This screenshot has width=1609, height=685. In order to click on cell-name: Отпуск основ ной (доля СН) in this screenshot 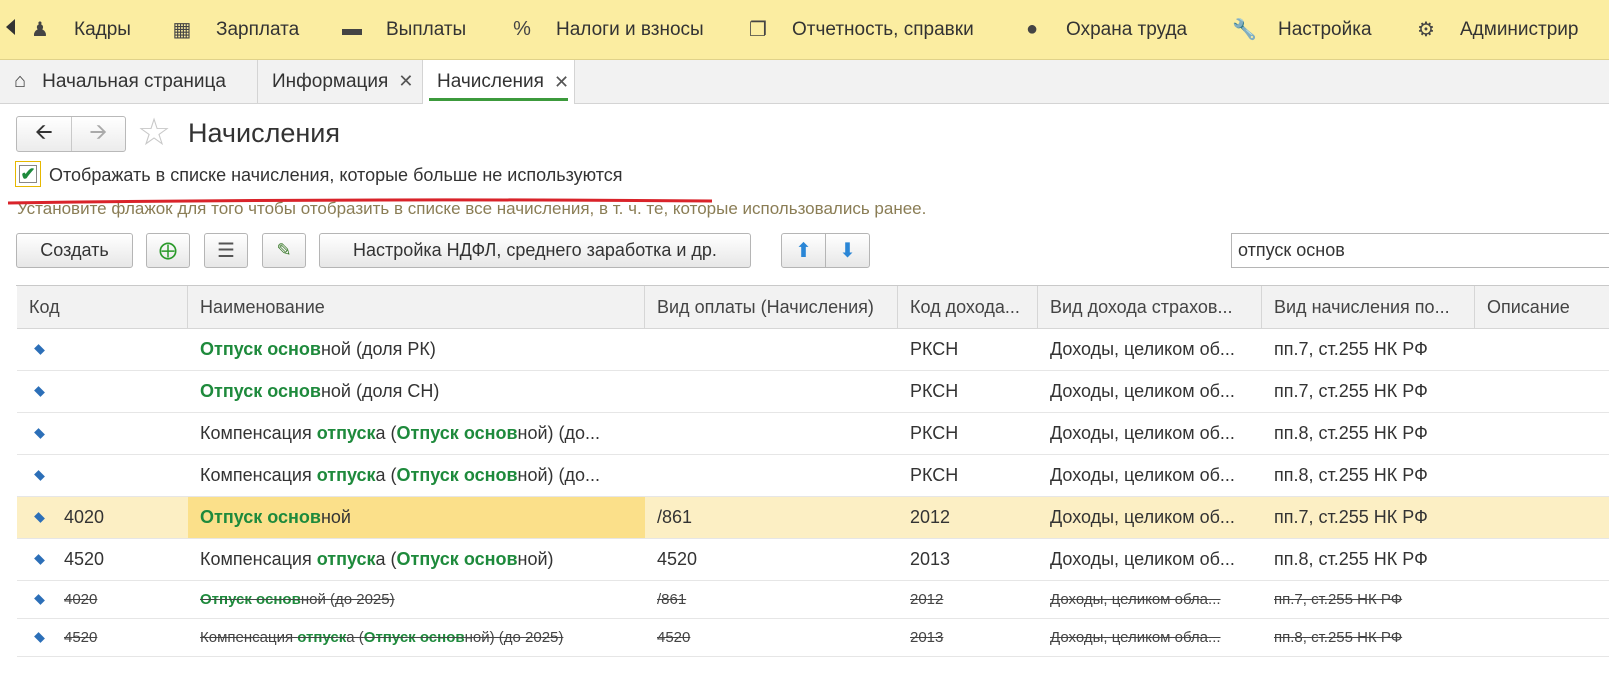, I will do `click(320, 391)`.